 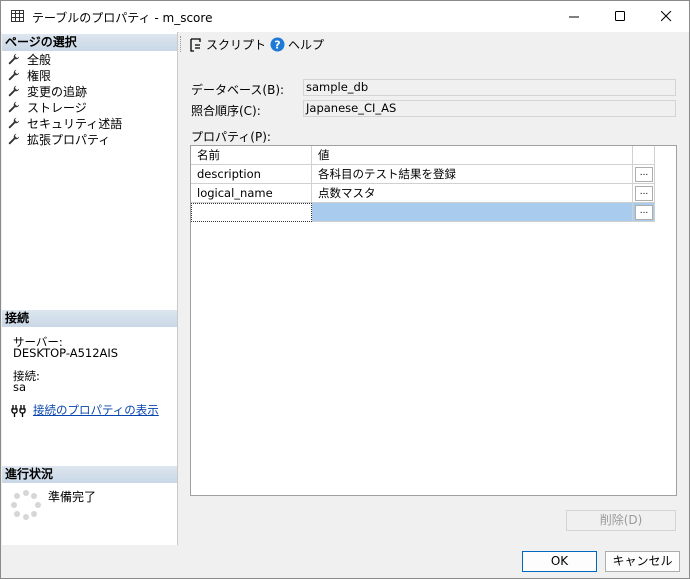 I want to click on connection-properties-link-row: 接続のプロパティの表示, so click(x=85, y=410).